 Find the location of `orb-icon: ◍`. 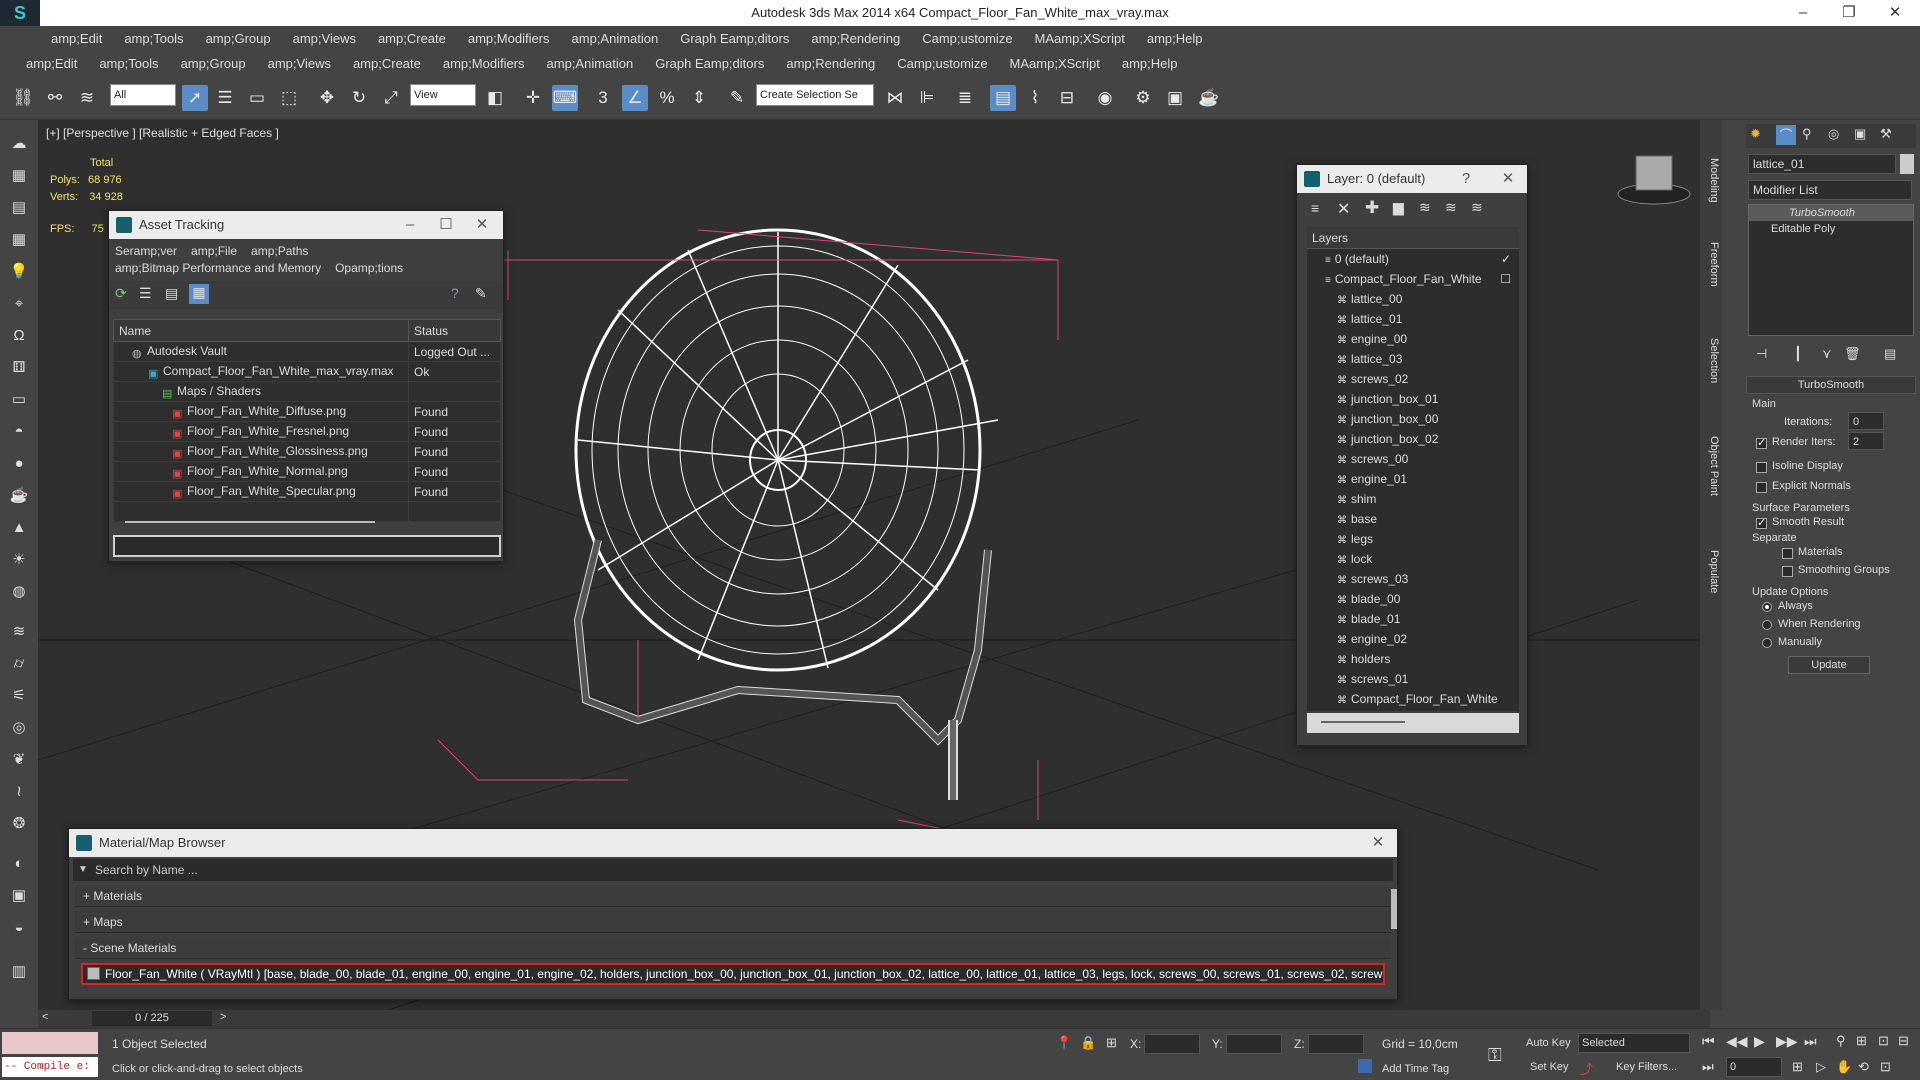

orb-icon: ◍ is located at coordinates (19, 592).